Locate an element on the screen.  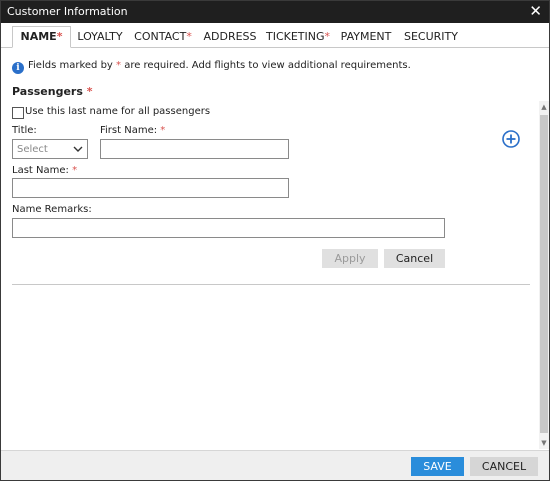
tab-label: SECURITY is located at coordinates (431, 36).